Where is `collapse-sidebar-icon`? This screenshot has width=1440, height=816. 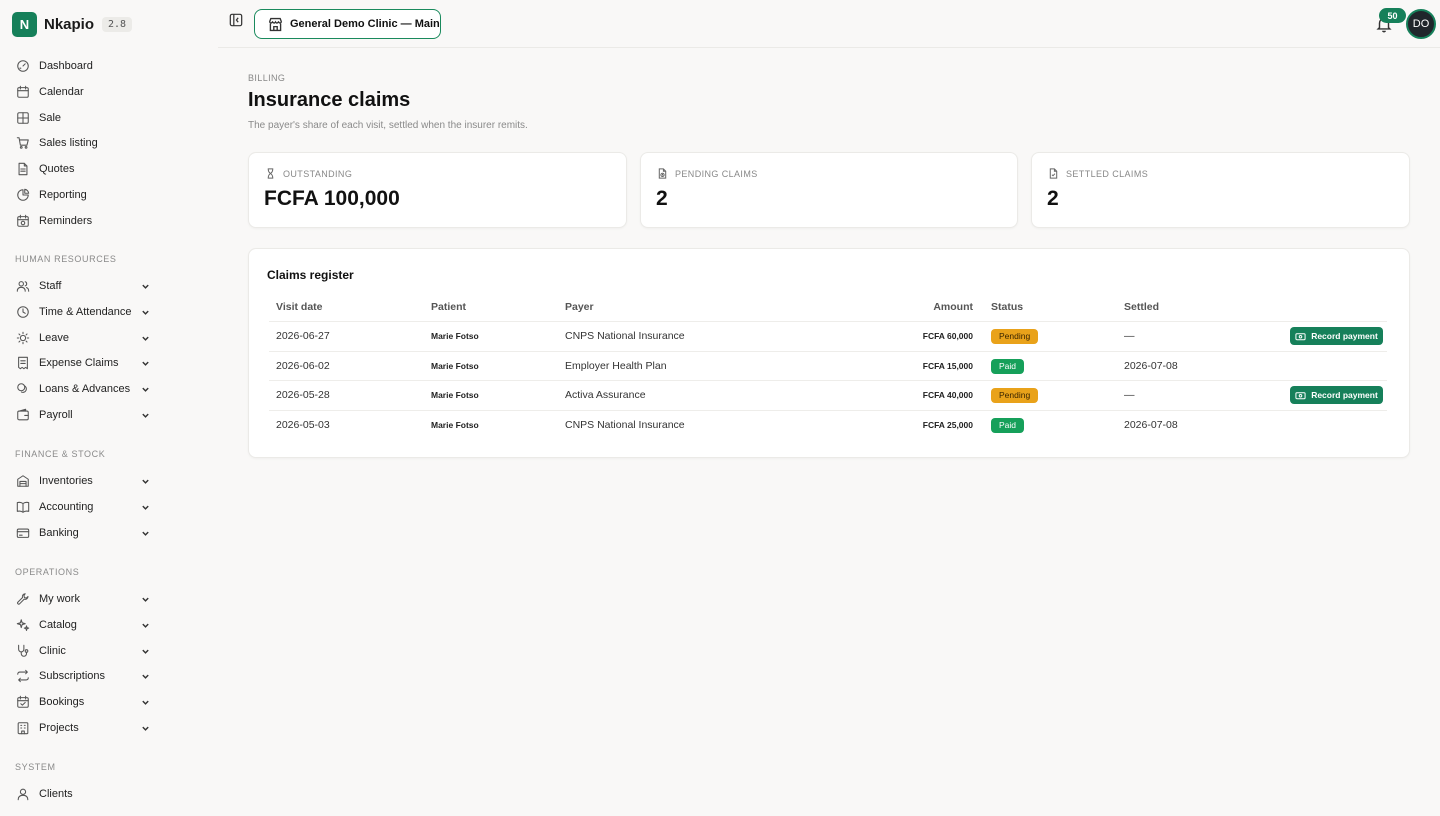
collapse-sidebar-icon is located at coordinates (236, 20).